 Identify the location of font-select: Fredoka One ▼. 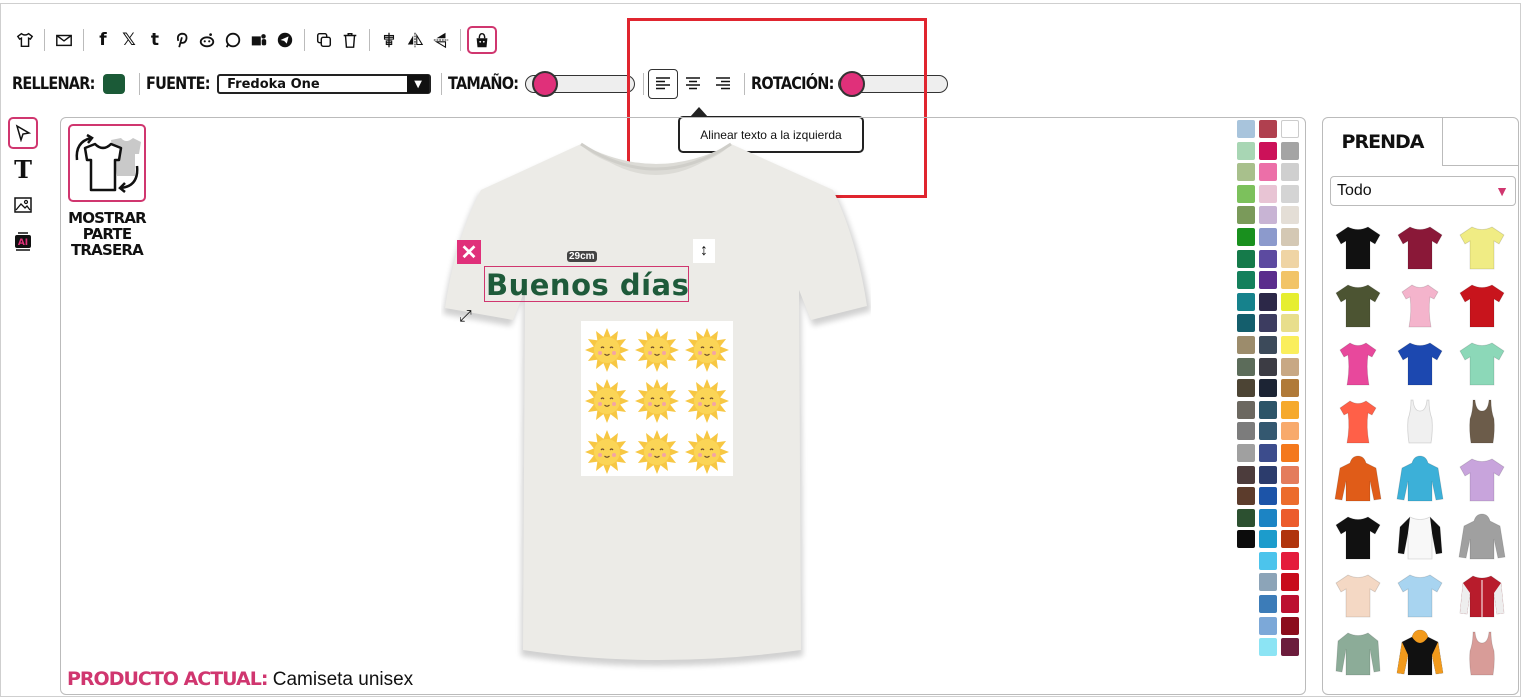
(324, 84).